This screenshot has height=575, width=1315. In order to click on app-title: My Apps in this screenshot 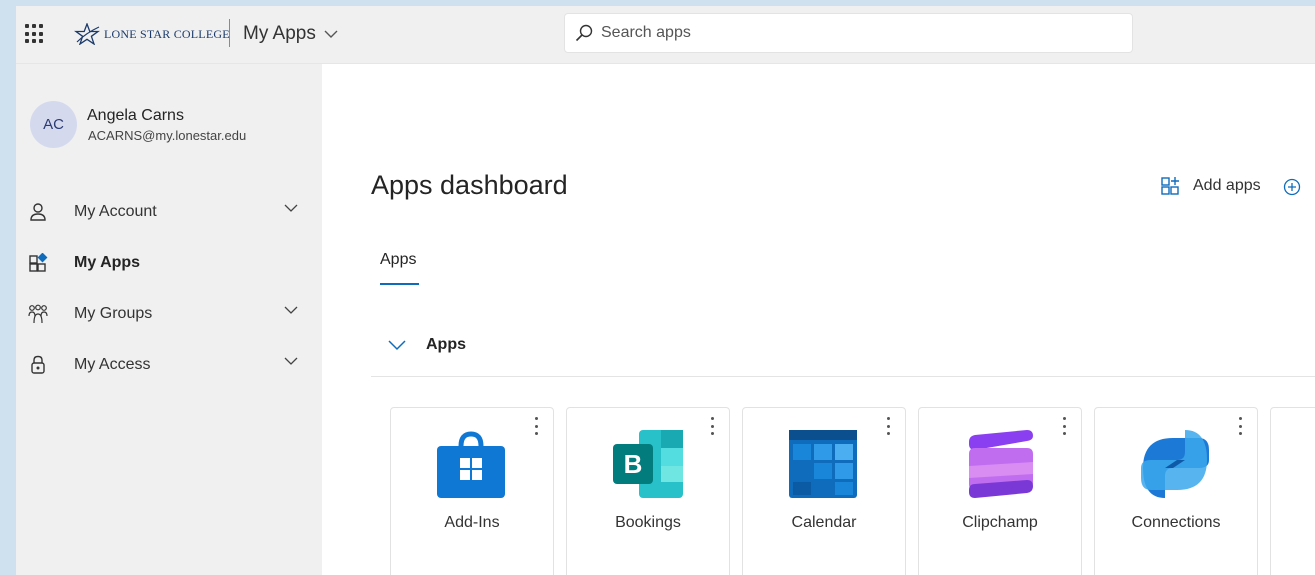, I will do `click(279, 33)`.